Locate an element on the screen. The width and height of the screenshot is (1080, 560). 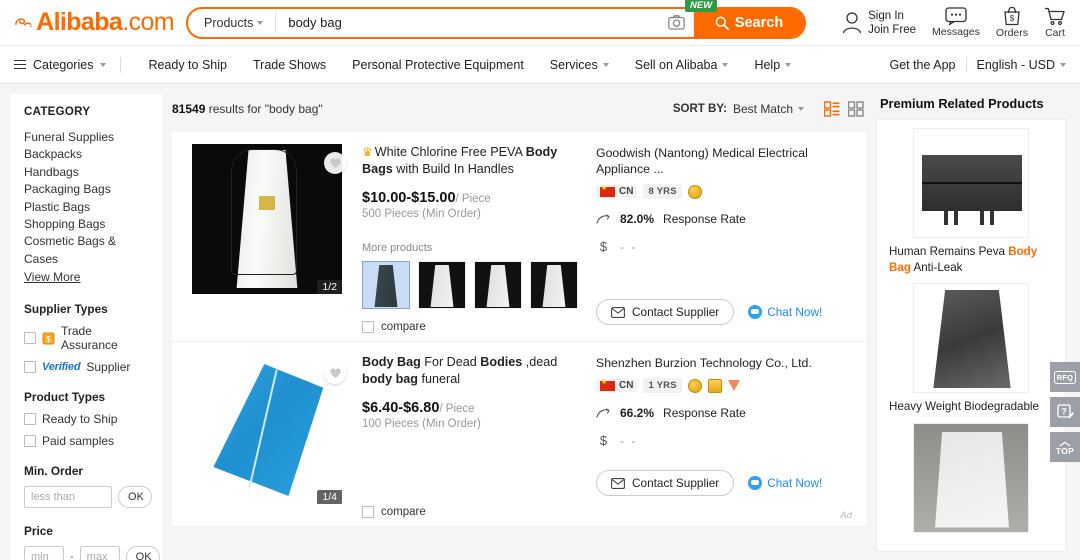
envelope-icon is located at coordinates (618, 483).